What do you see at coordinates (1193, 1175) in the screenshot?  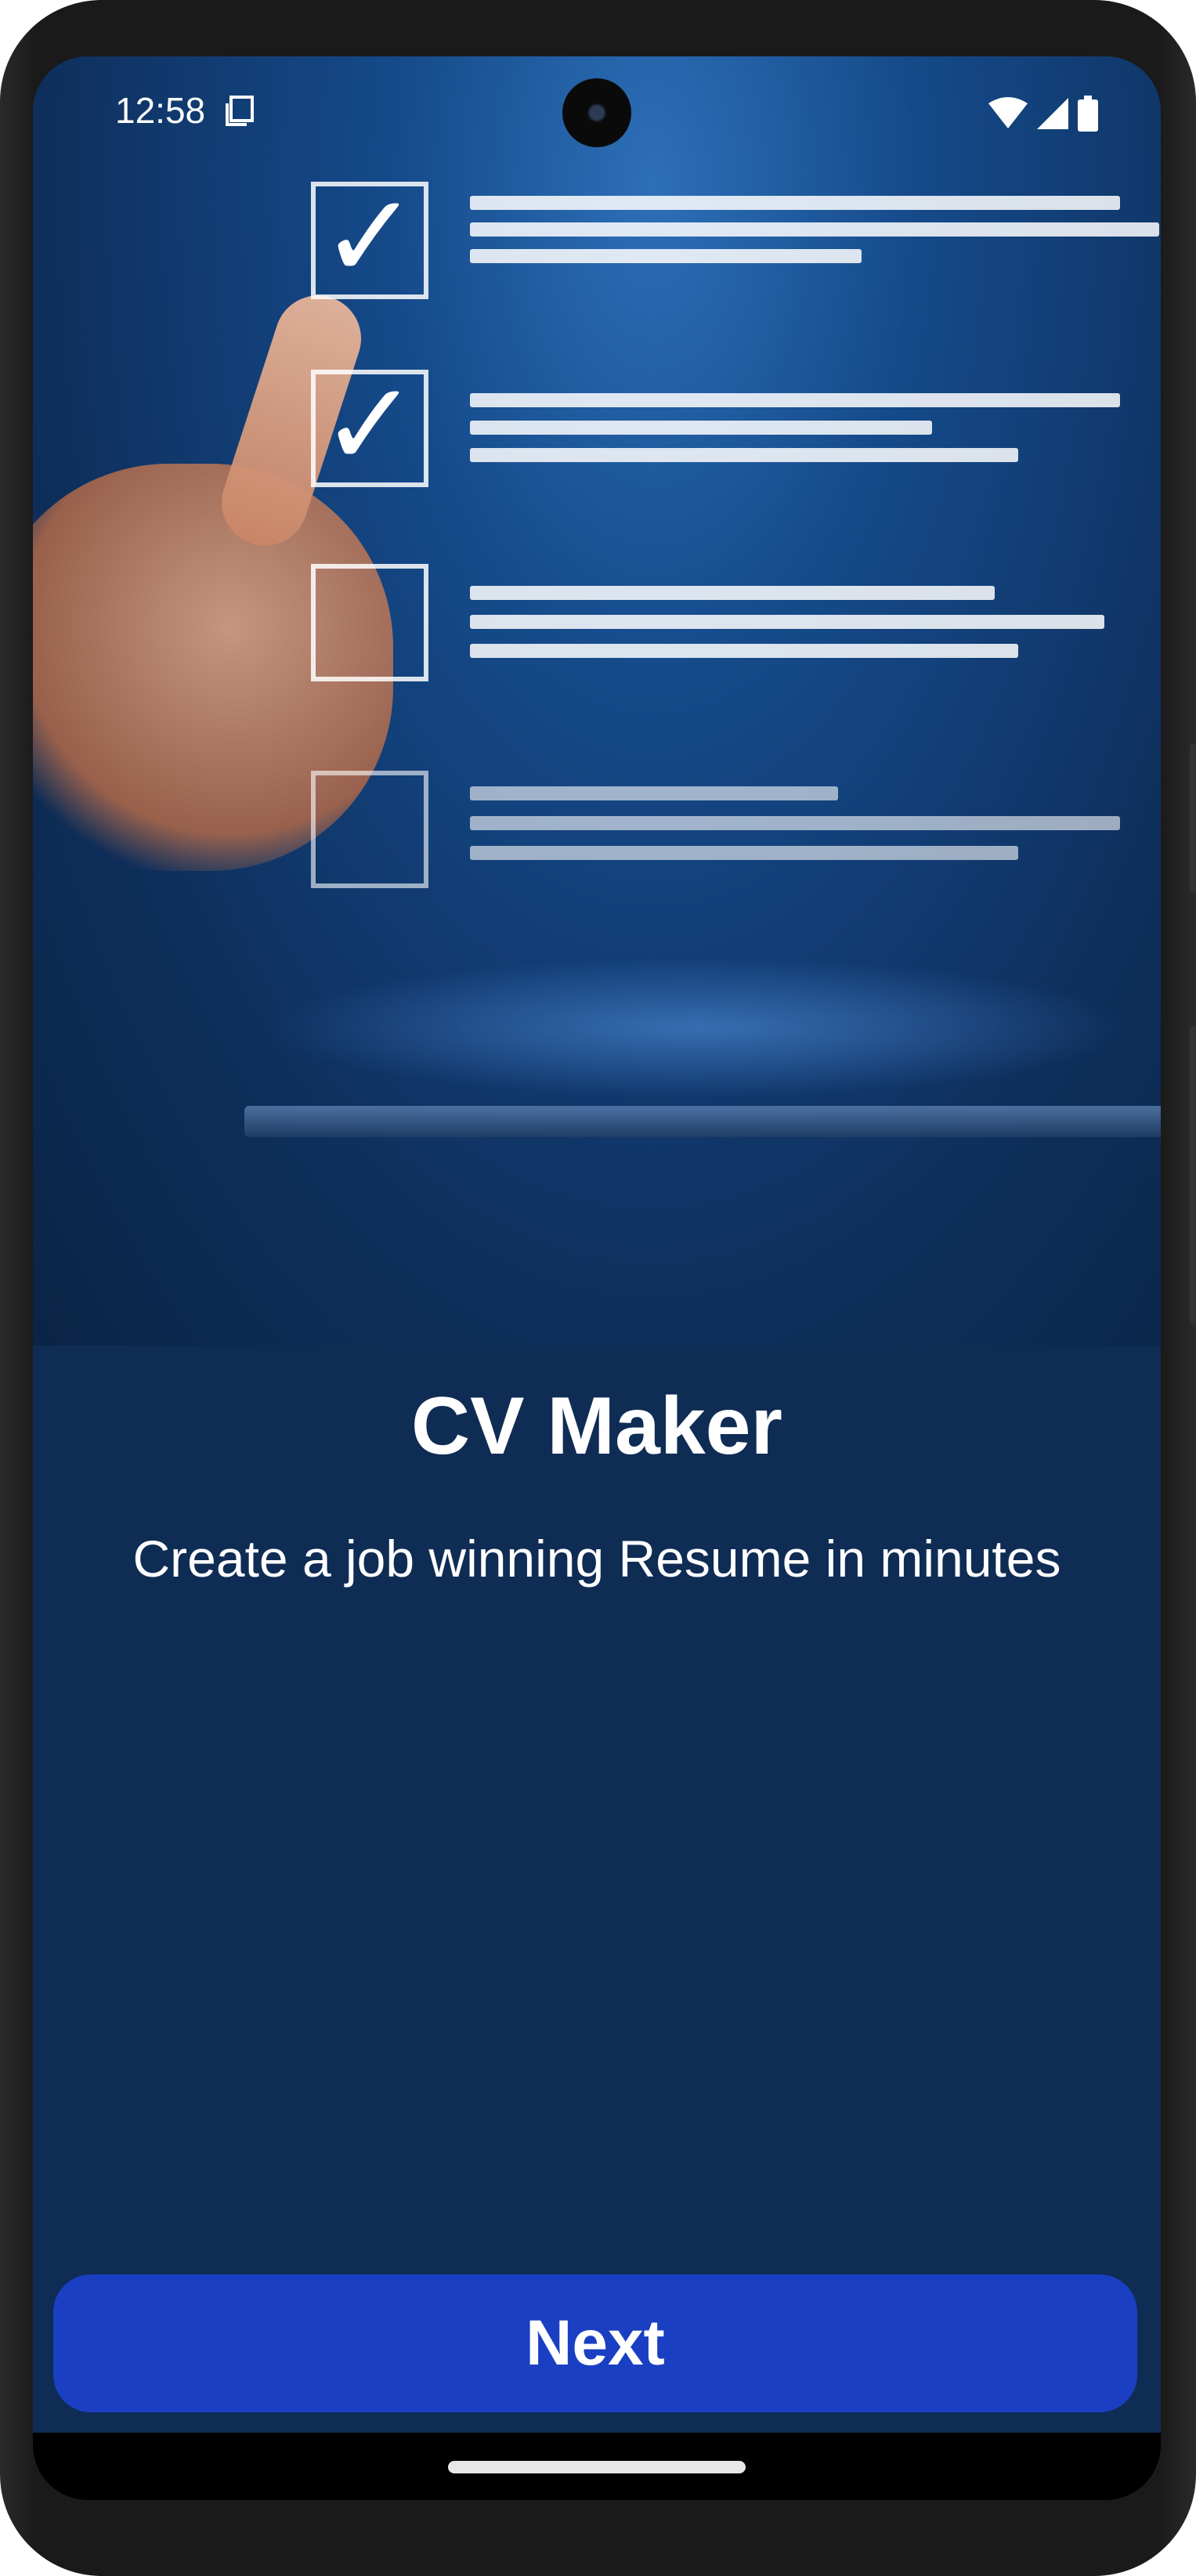 I see `volume-button` at bounding box center [1193, 1175].